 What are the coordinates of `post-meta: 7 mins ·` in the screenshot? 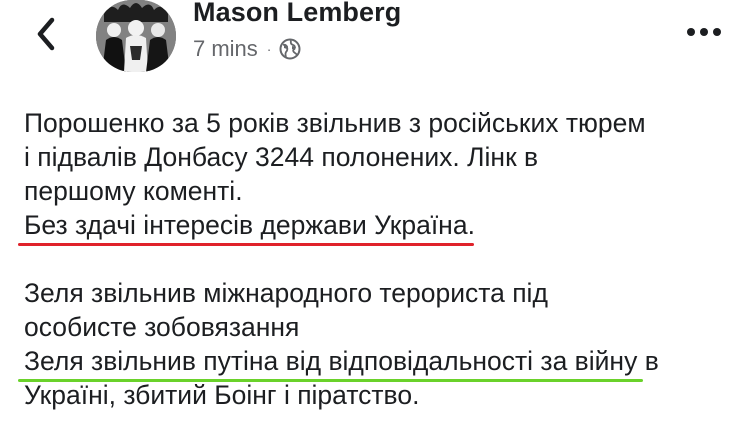 It's located at (247, 49).